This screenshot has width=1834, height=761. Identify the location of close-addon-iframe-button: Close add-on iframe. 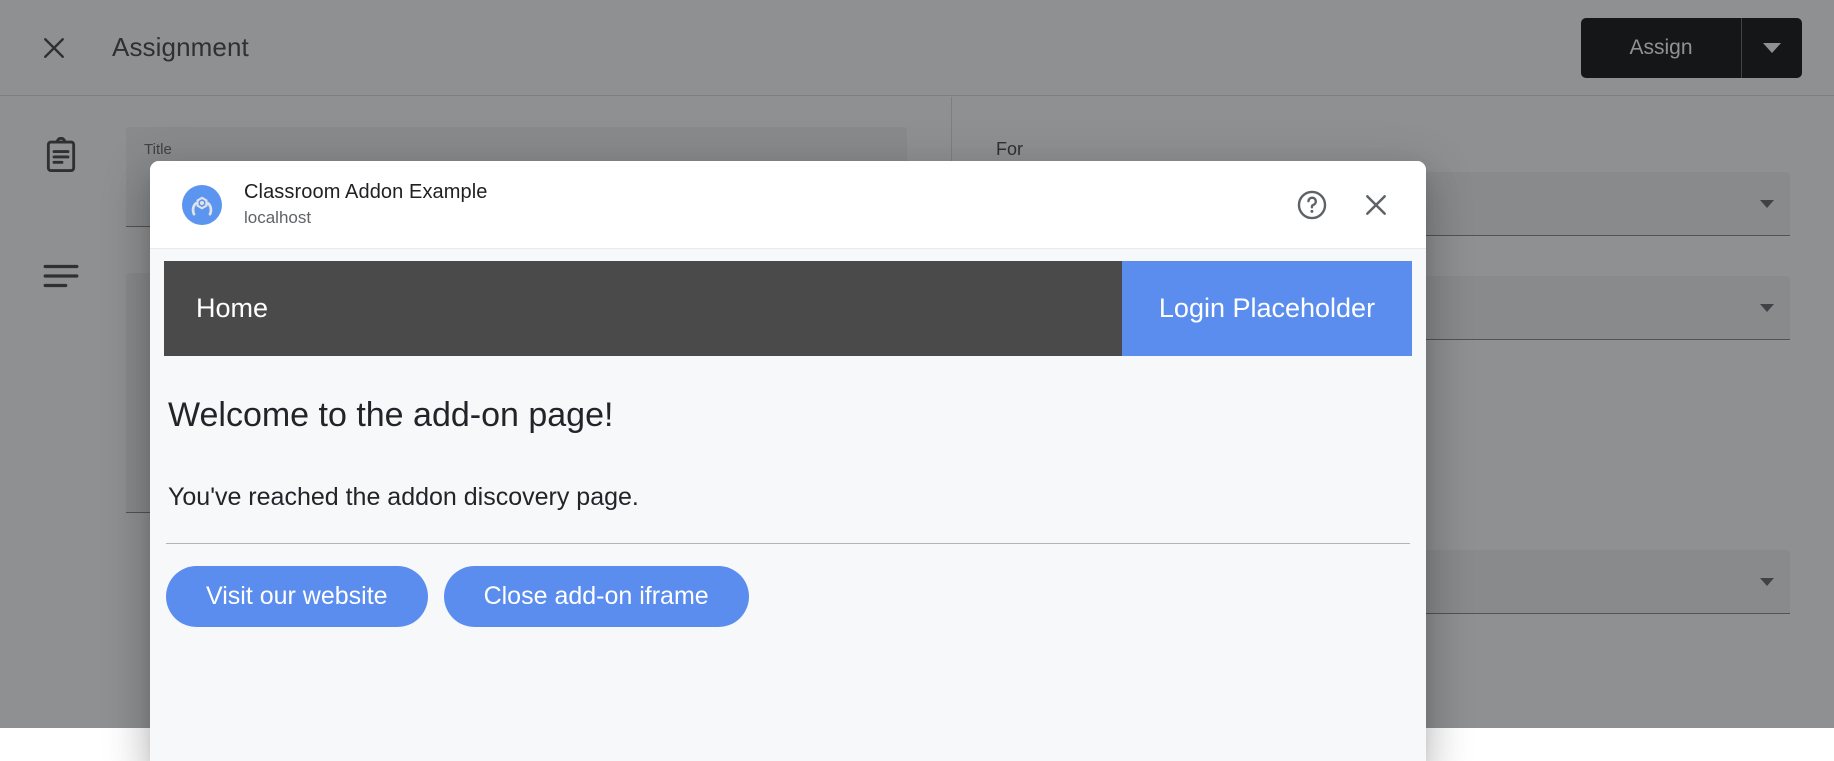
(596, 596).